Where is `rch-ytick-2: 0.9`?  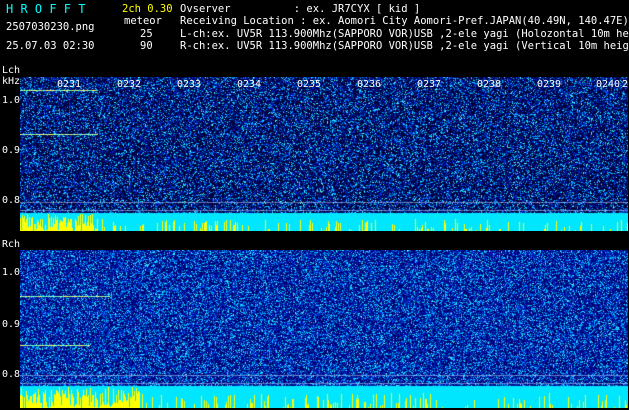 rch-ytick-2: 0.9 is located at coordinates (11, 324).